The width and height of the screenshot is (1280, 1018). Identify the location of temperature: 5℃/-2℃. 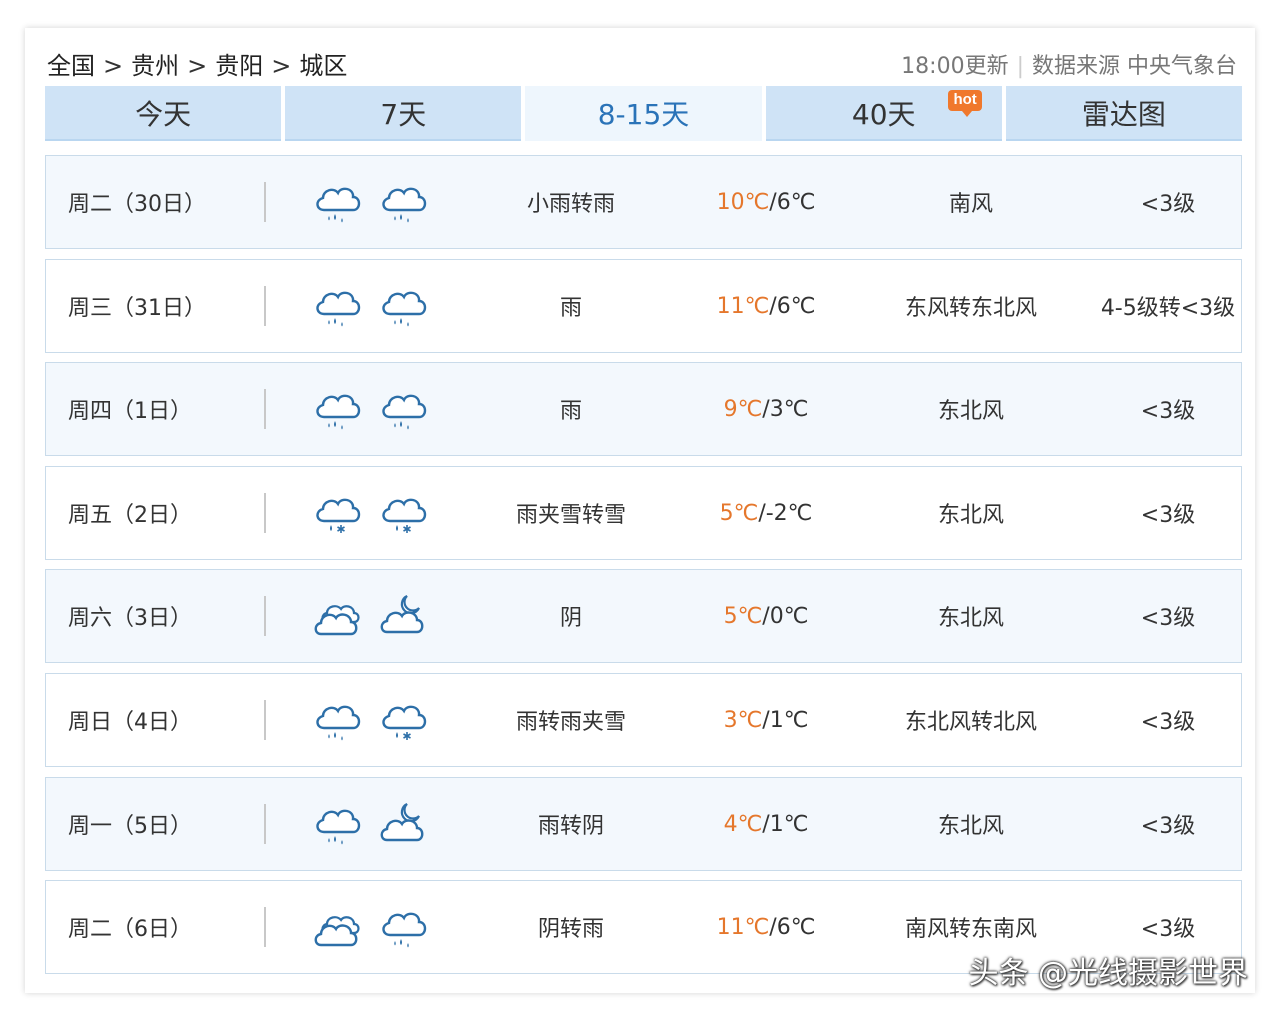
(766, 513).